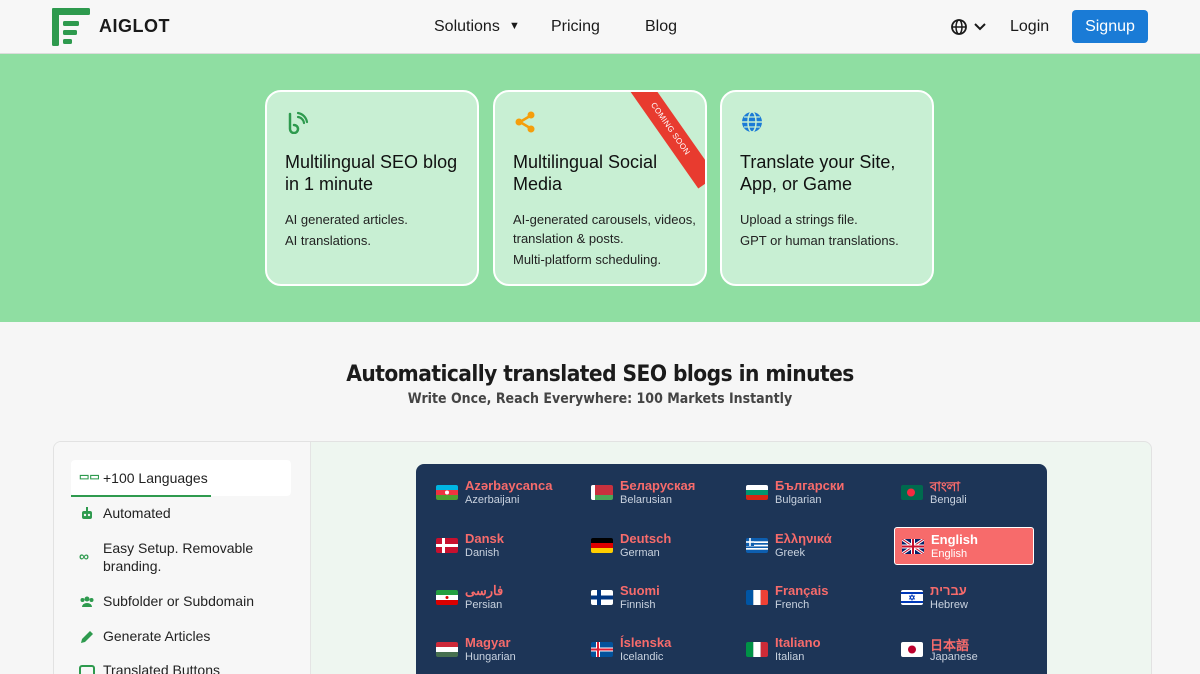 The width and height of the screenshot is (1200, 674). I want to click on language-german: Deutsch German, so click(654, 546).